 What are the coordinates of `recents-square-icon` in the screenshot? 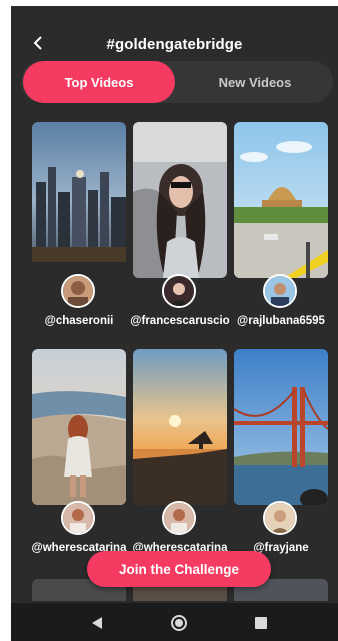 It's located at (261, 623).